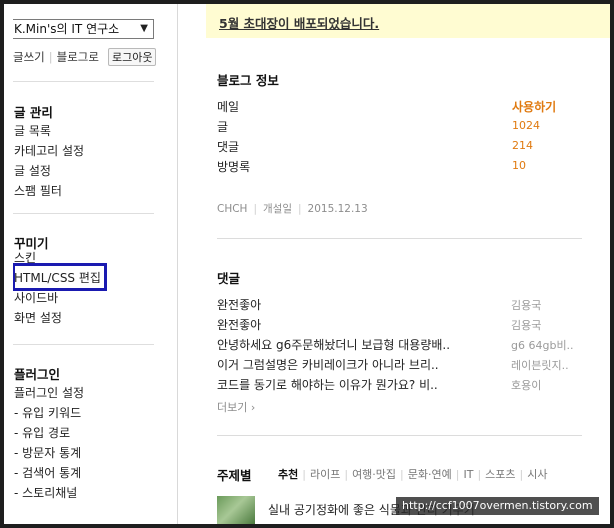  Describe the element at coordinates (299, 22) in the screenshot. I see `notice-text: 5월 초대장이 배포되었습니다.` at that location.